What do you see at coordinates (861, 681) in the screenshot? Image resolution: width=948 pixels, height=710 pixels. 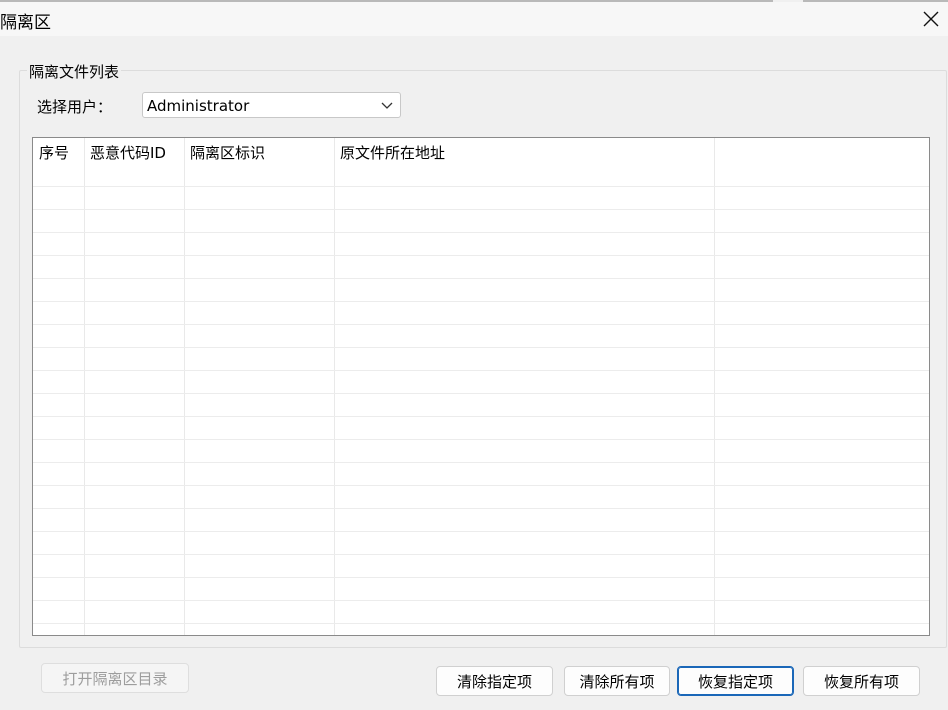 I see `restore-all-button: 恢复所有项` at bounding box center [861, 681].